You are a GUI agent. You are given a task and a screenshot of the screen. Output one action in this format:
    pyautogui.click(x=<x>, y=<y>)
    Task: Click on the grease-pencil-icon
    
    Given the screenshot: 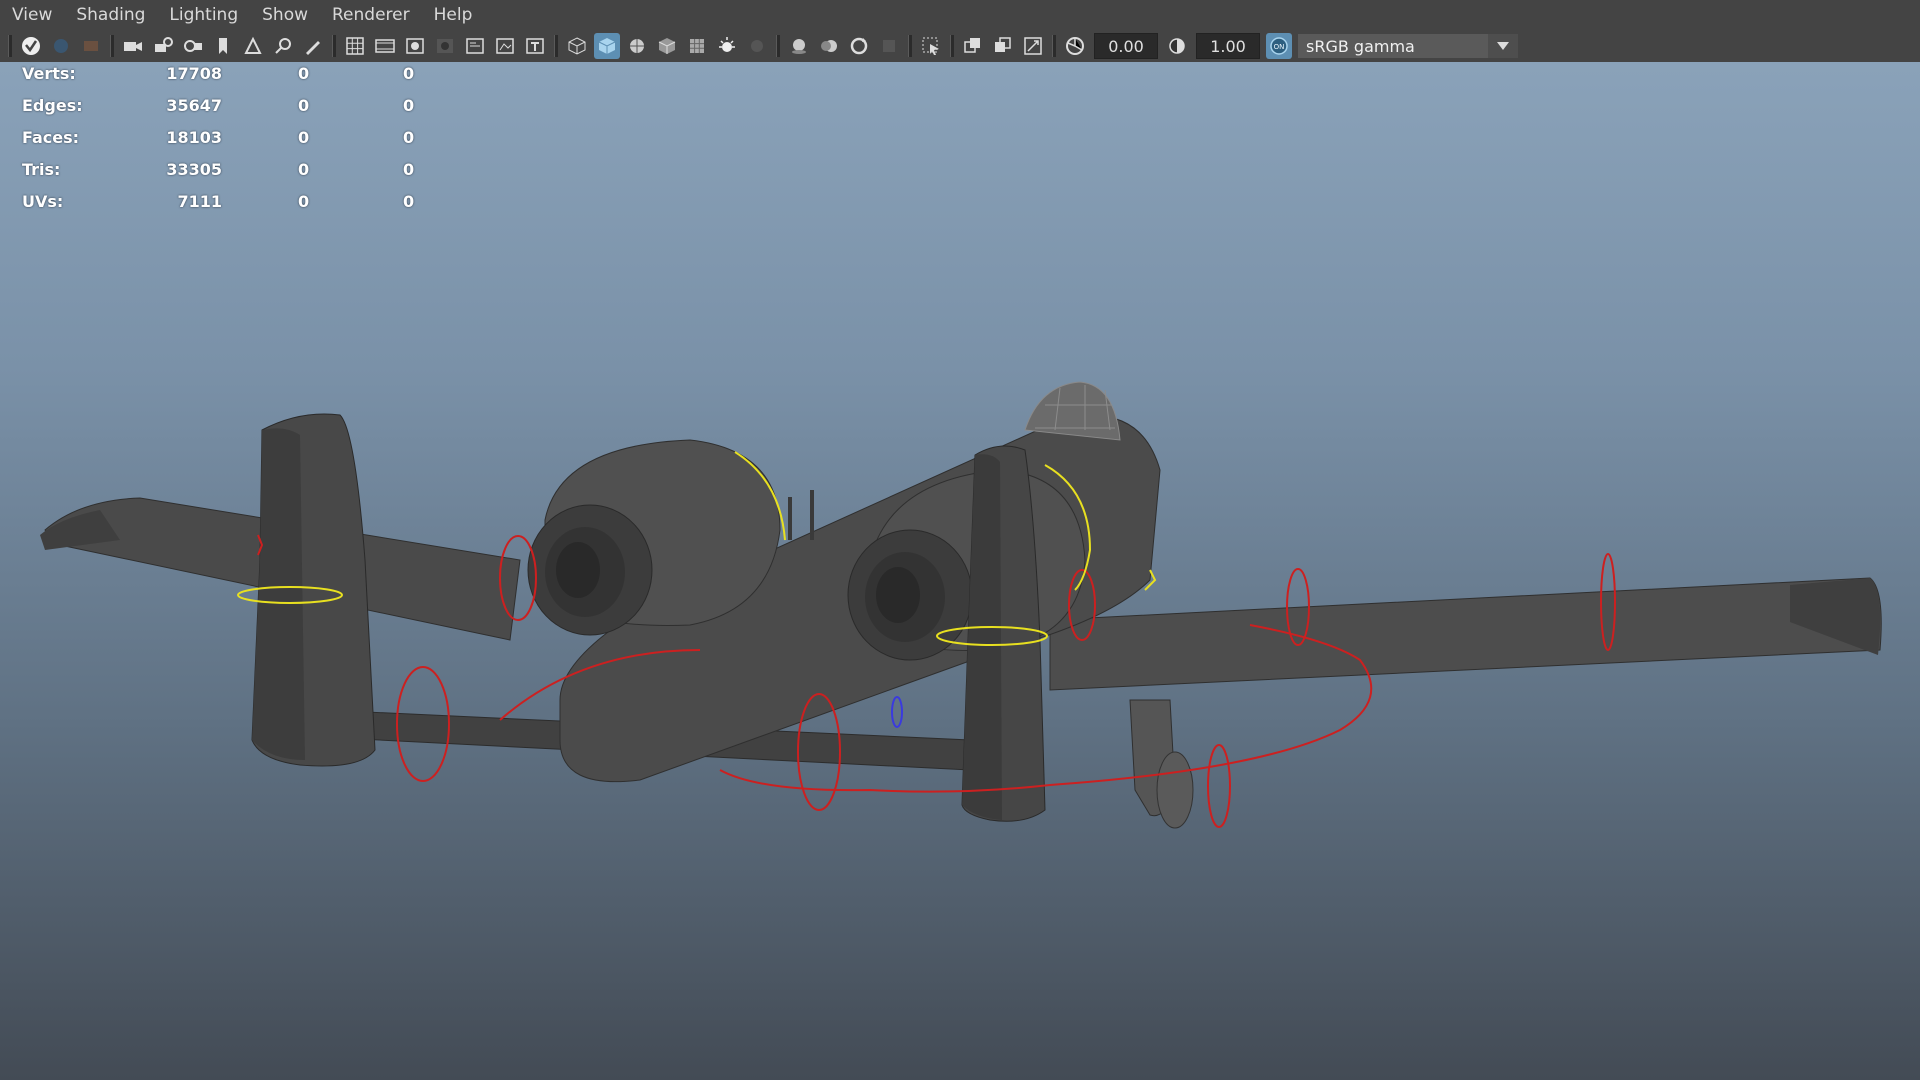 What is the action you would take?
    pyautogui.click(x=313, y=46)
    